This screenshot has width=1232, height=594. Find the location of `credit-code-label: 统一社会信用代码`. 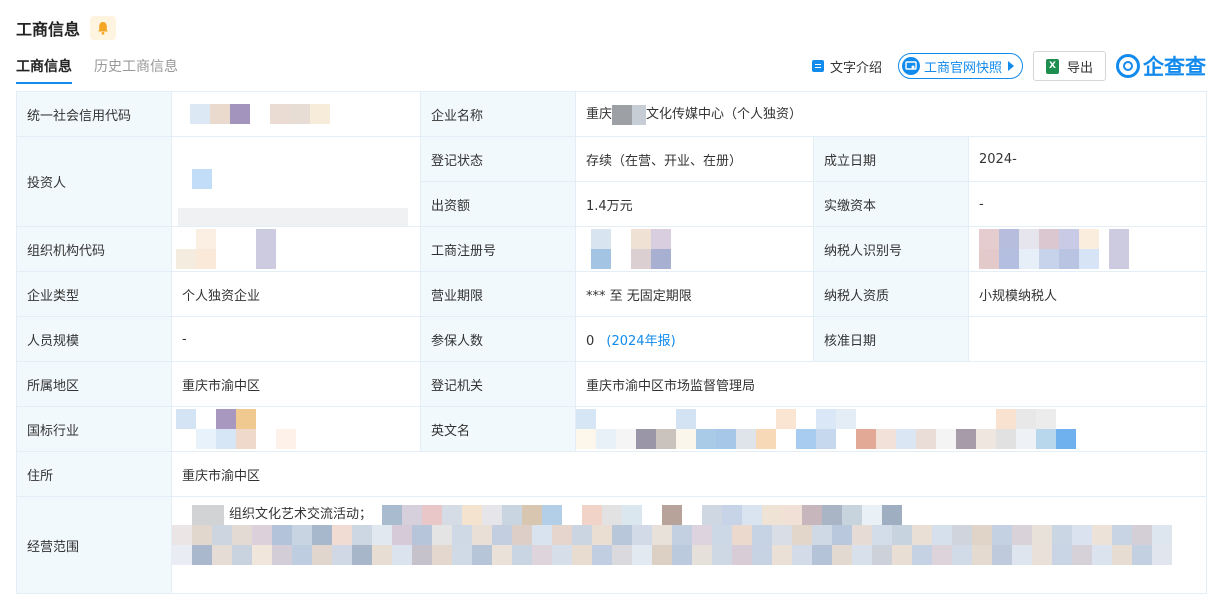

credit-code-label: 统一社会信用代码 is located at coordinates (94, 114).